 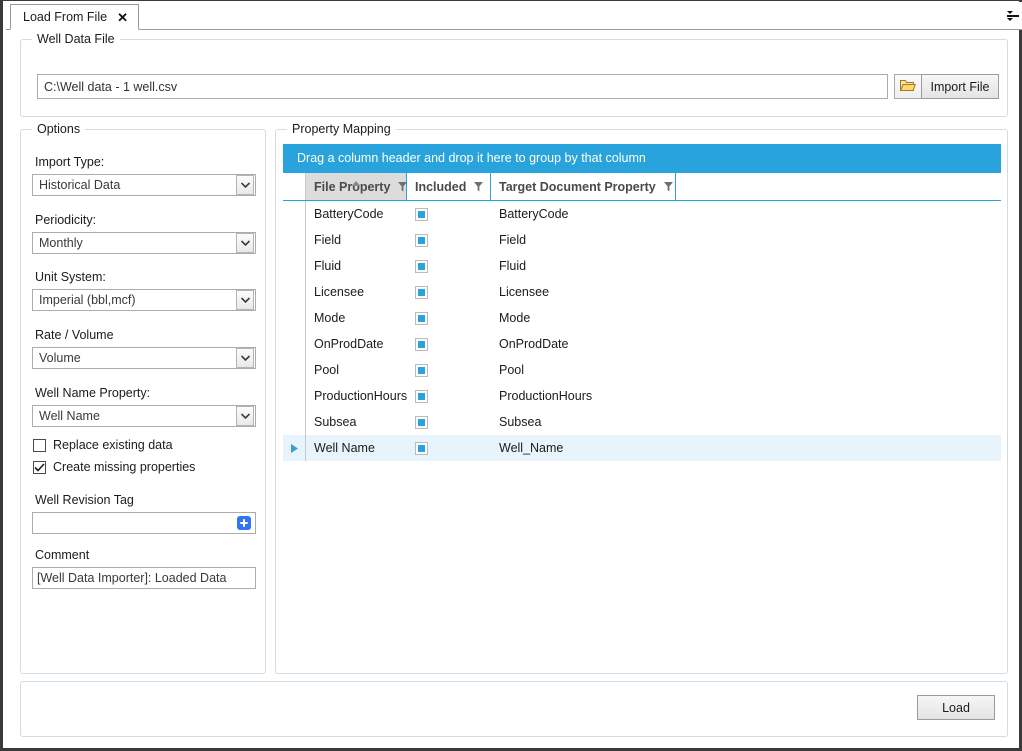 I want to click on table-row: Field Field, so click(x=642, y=240).